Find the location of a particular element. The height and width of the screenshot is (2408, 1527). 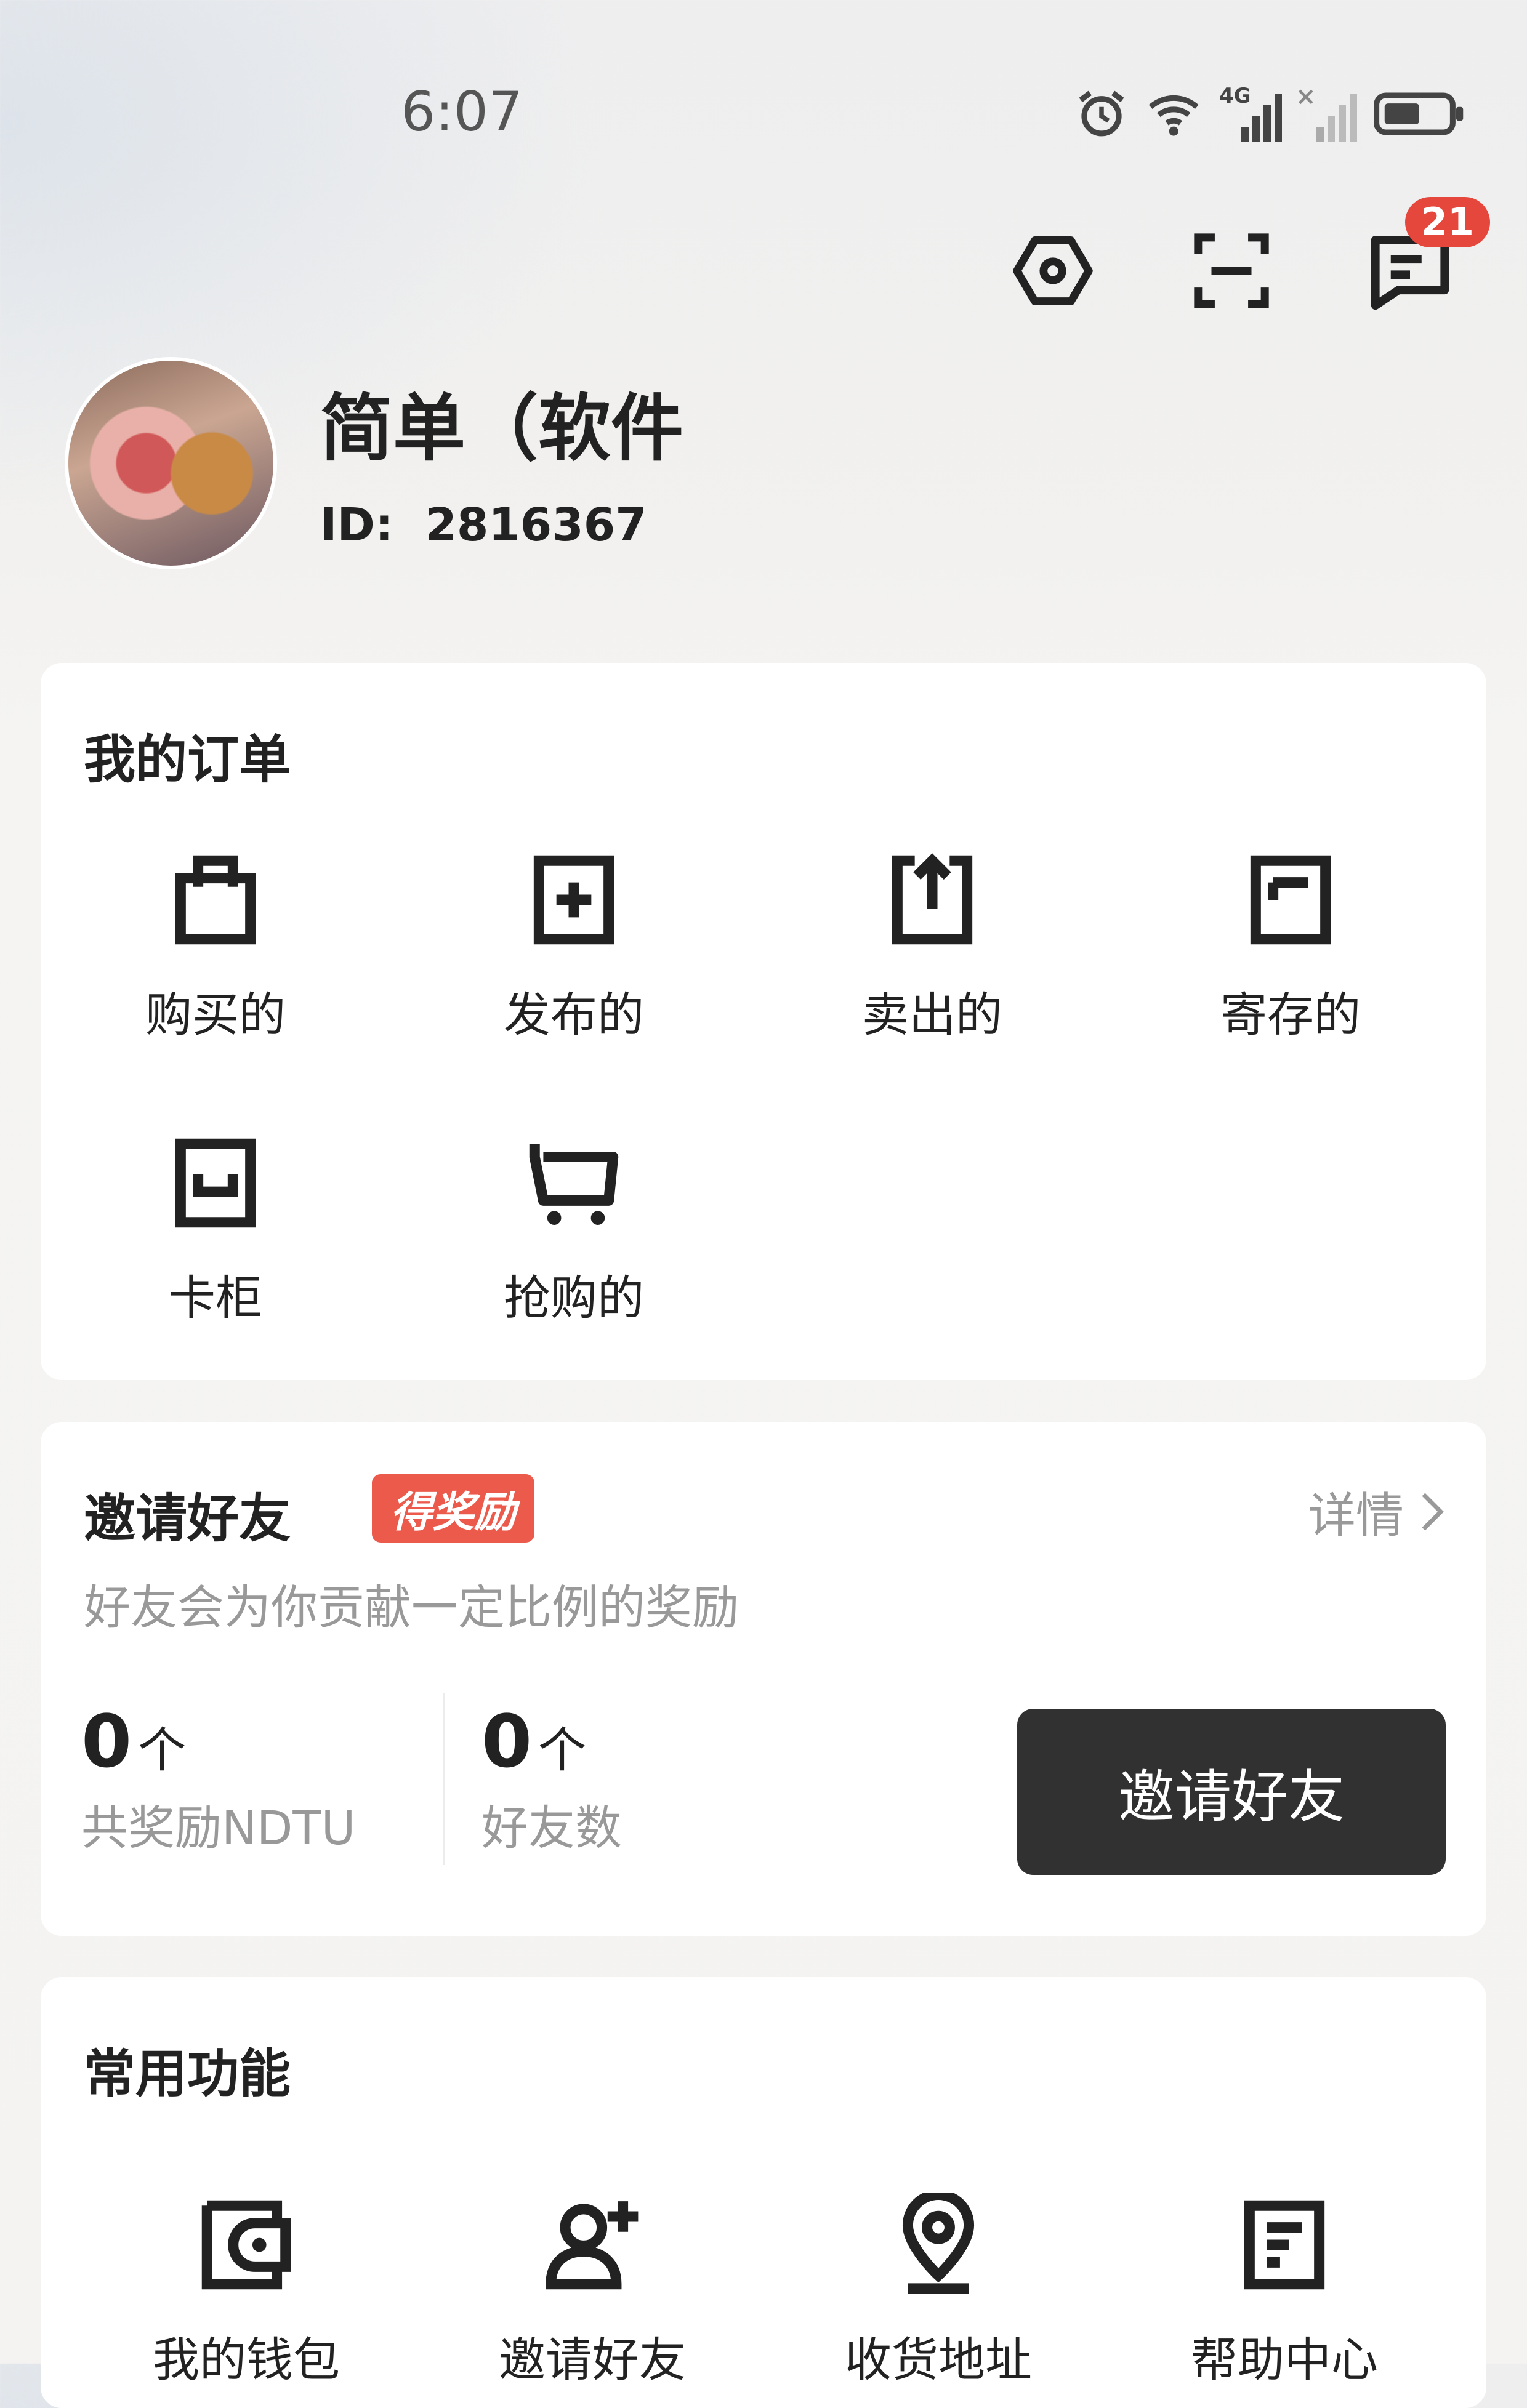

settings-button is located at coordinates (1052, 270).